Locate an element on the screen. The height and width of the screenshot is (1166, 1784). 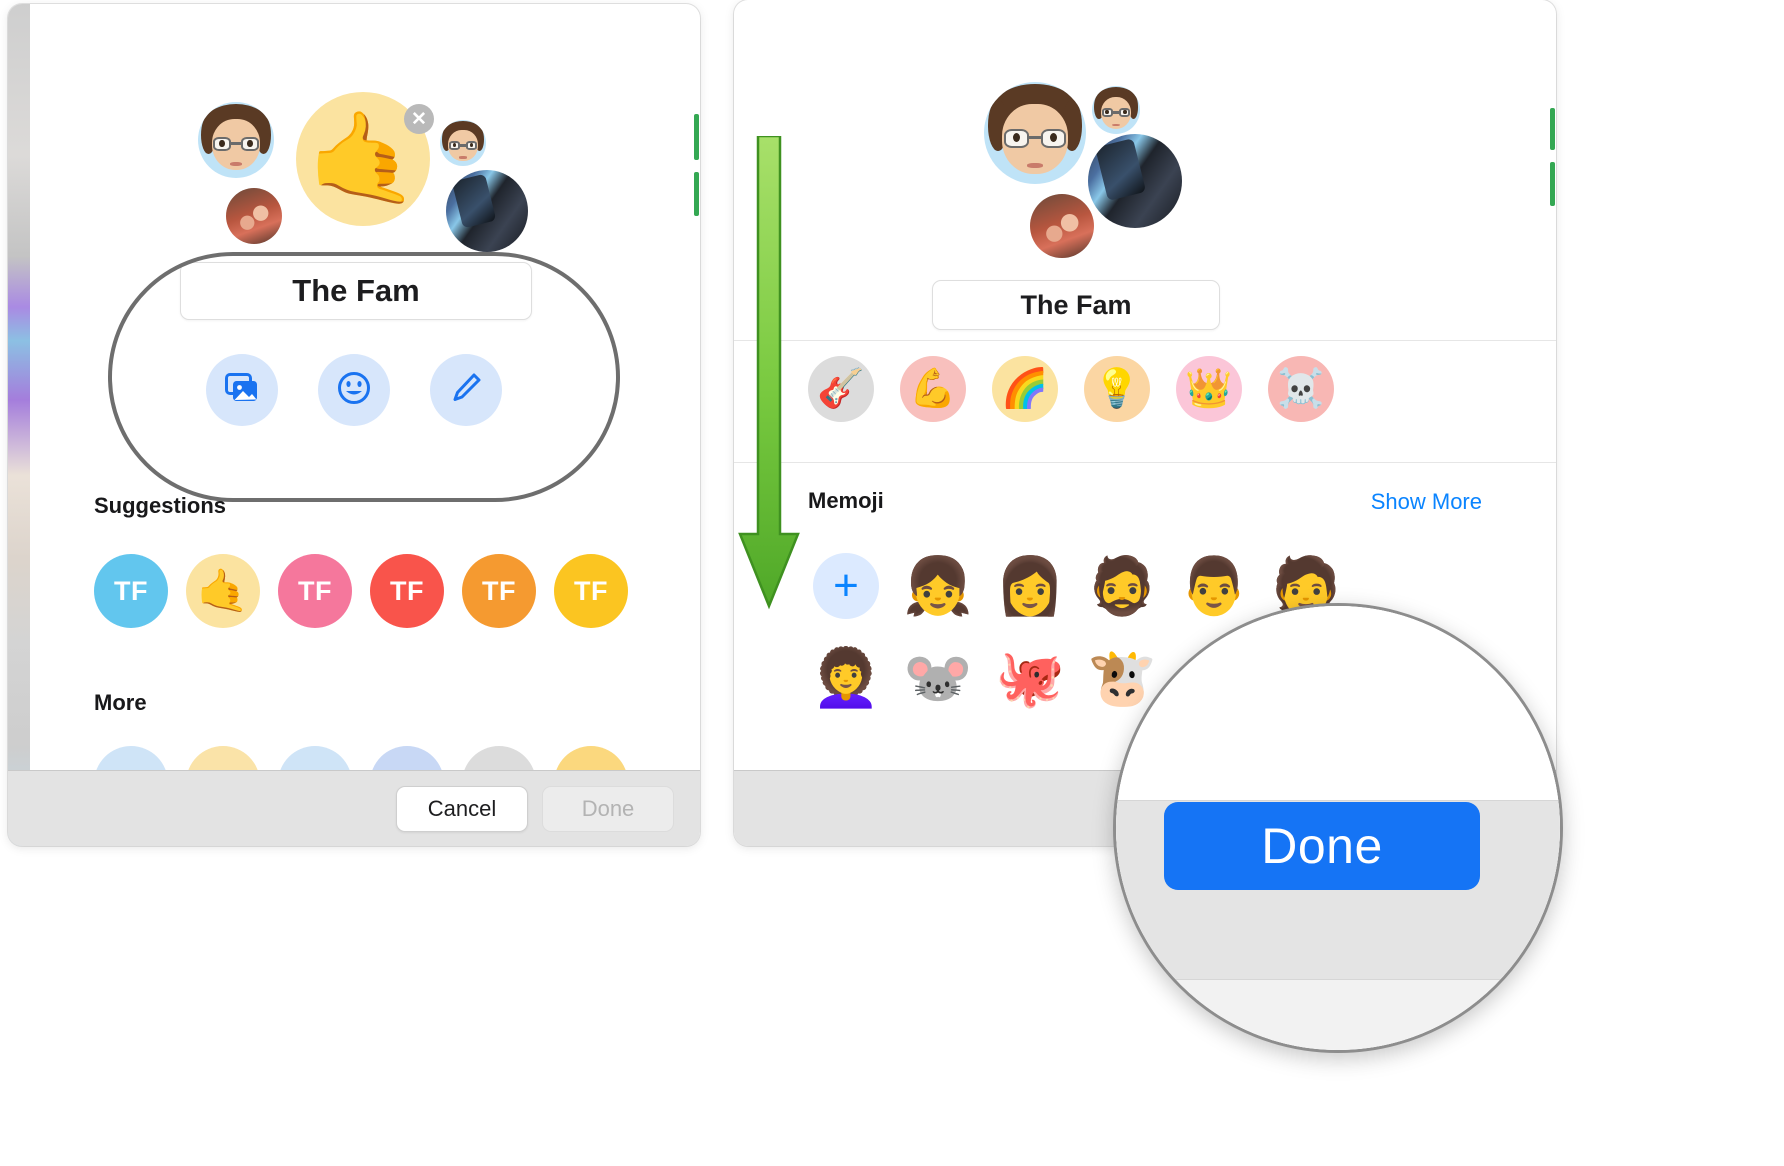
suggestions-row: TF 🤙 TF TF TF TF is located at coordinates (361, 591).